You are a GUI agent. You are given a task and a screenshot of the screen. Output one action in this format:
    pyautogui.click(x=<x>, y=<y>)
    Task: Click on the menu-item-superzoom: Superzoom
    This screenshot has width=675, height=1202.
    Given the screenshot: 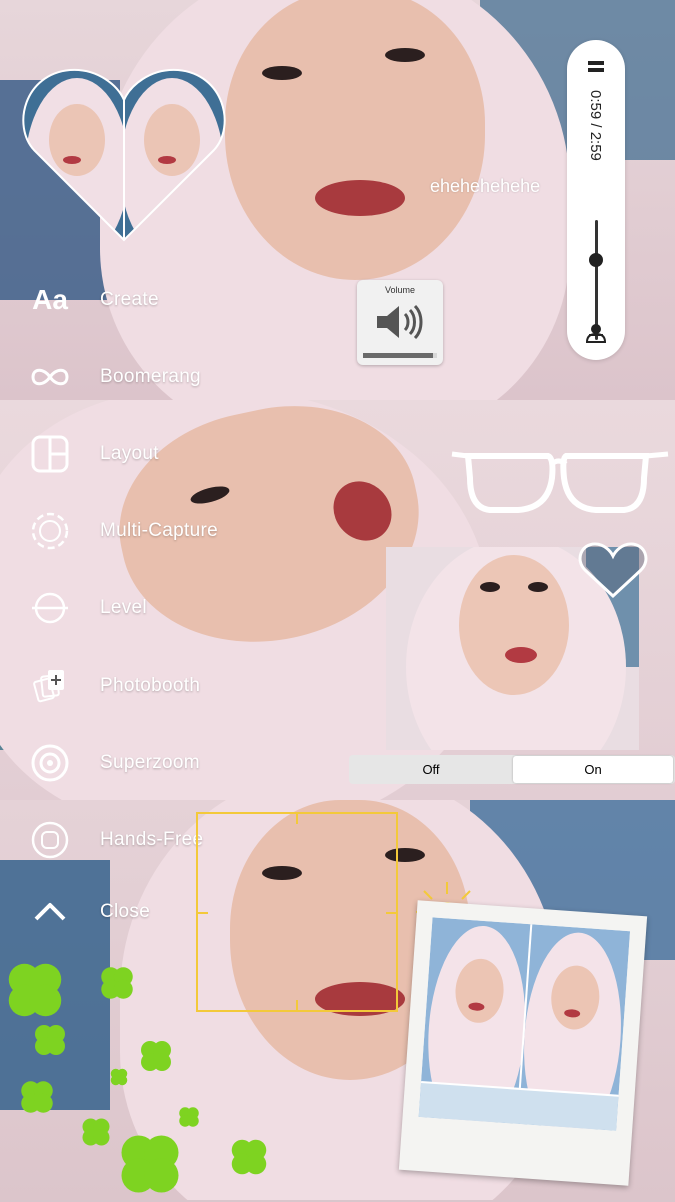 What is the action you would take?
    pyautogui.click(x=150, y=763)
    